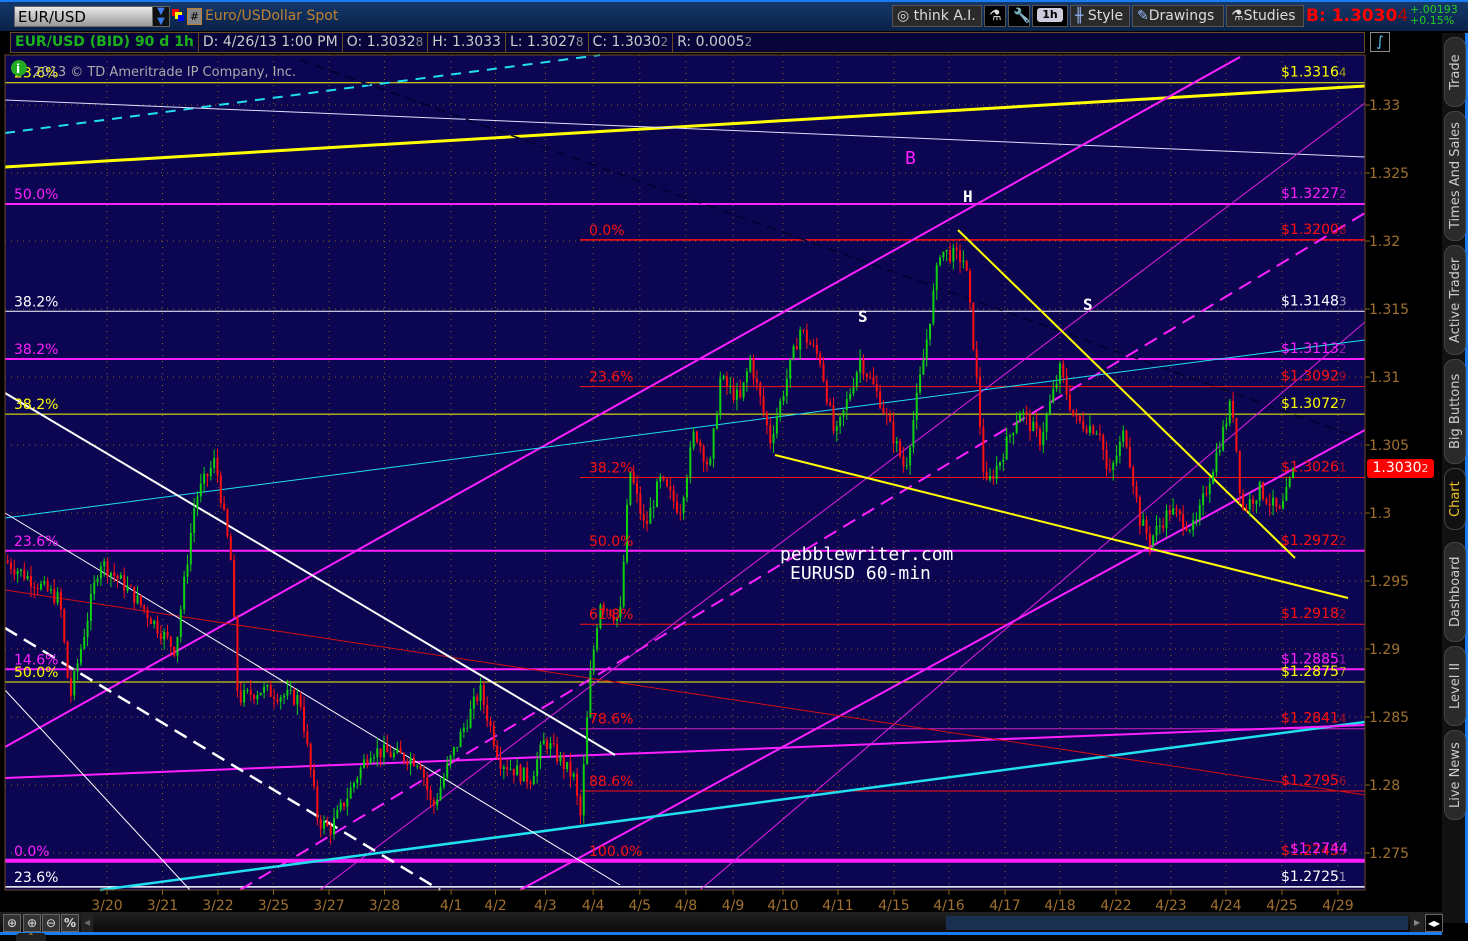 Image resolution: width=1468 pixels, height=941 pixels. I want to click on crosshair-button: ⊕, so click(12, 923).